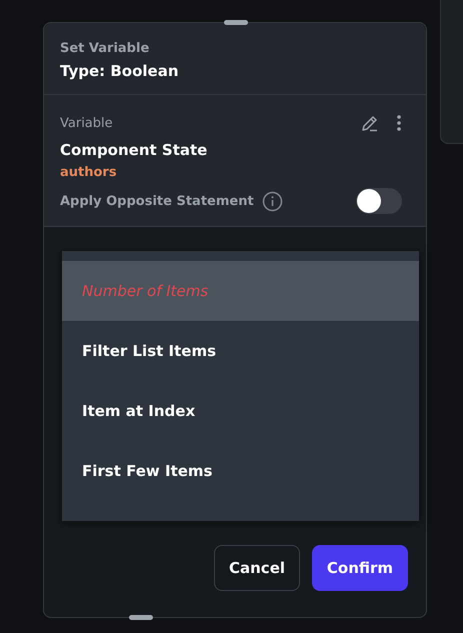  I want to click on menu-item: Item at Index, so click(240, 411).